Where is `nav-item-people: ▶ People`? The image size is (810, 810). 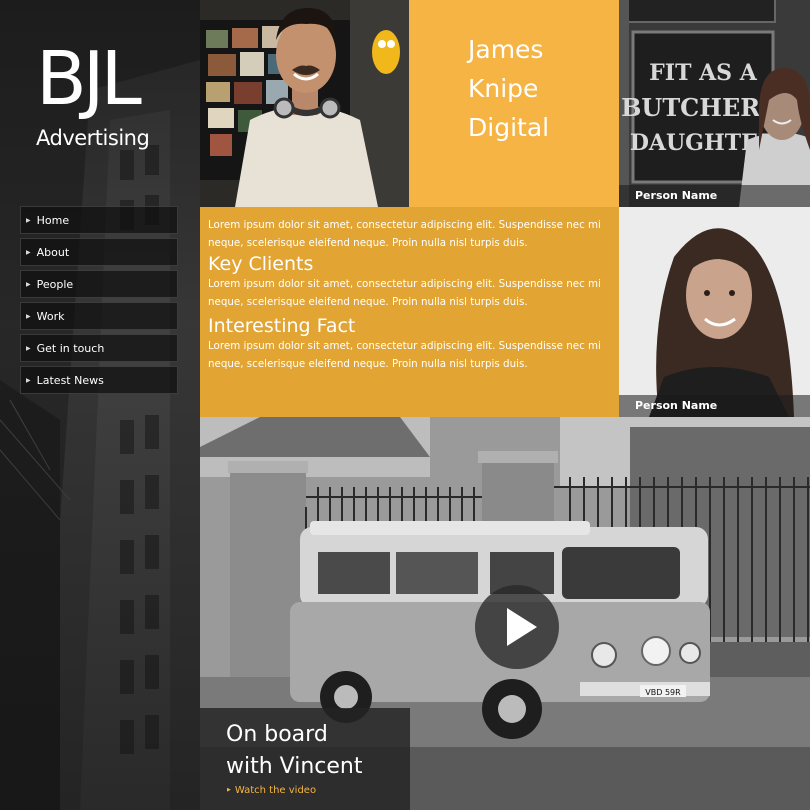
nav-item-people: ▶ People is located at coordinates (99, 284).